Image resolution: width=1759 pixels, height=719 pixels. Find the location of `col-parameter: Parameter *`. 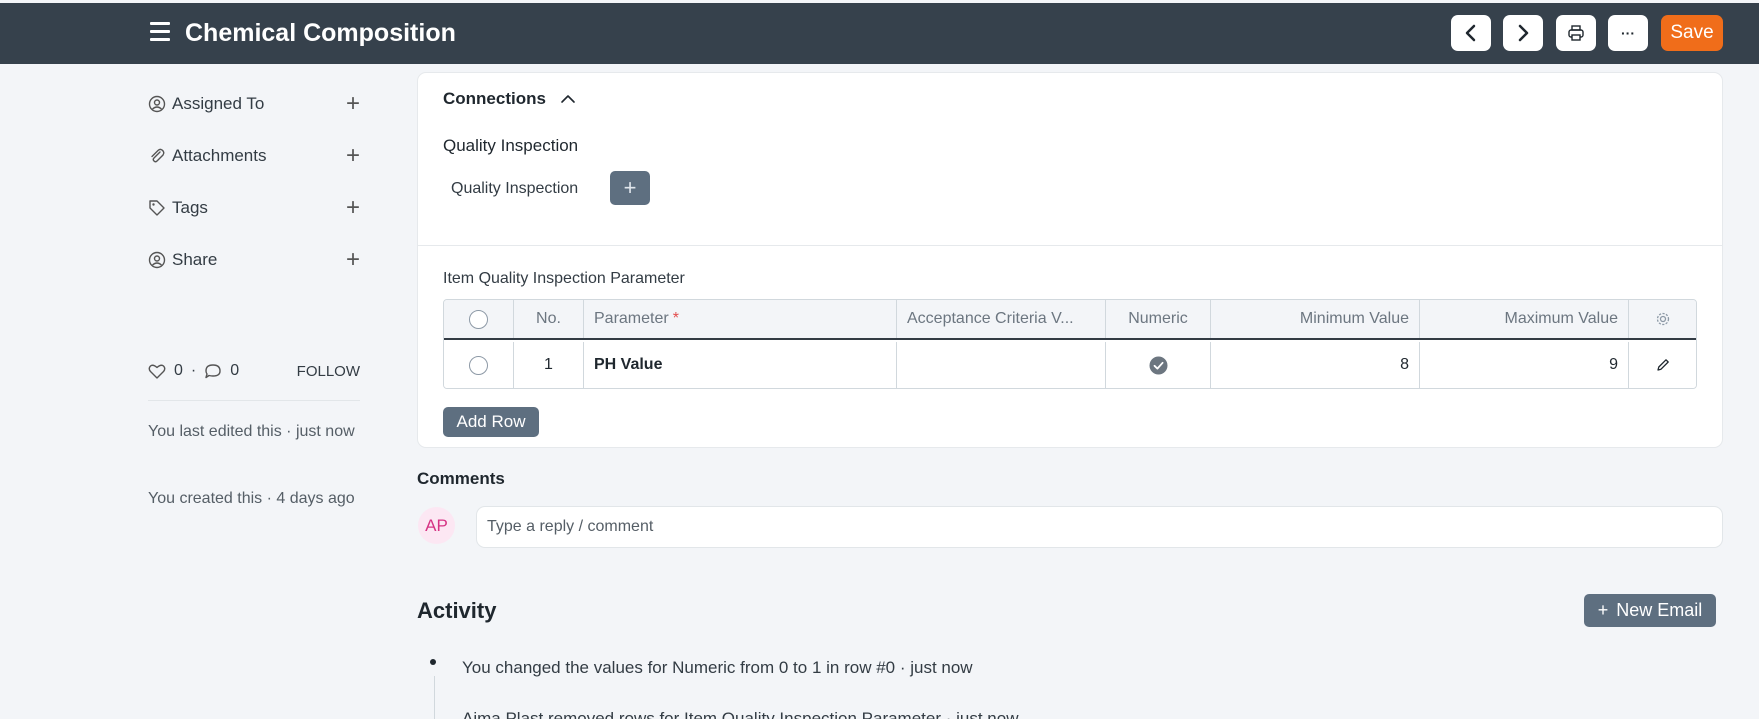

col-parameter: Parameter * is located at coordinates (740, 319).